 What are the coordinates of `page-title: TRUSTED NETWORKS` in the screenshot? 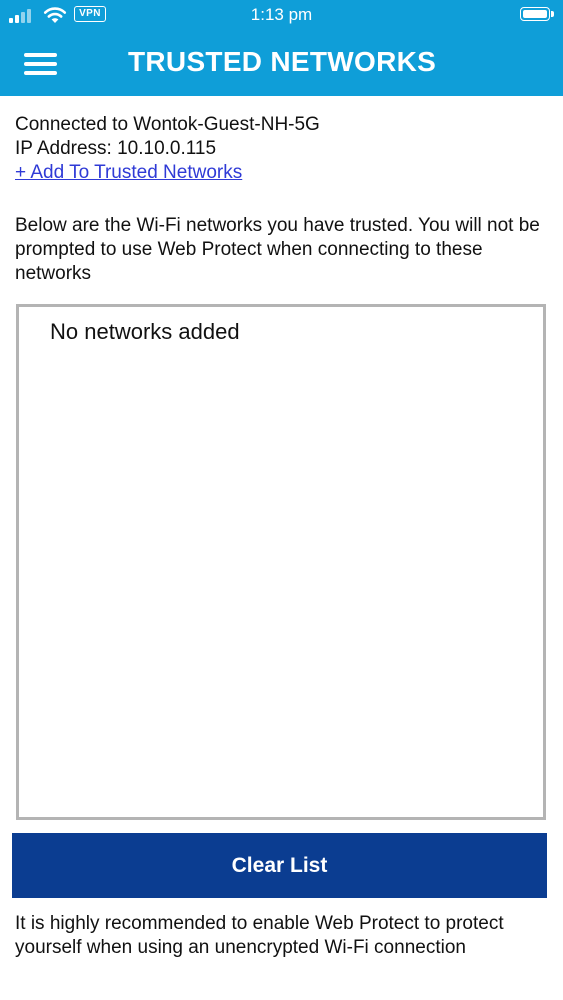 It's located at (282, 61).